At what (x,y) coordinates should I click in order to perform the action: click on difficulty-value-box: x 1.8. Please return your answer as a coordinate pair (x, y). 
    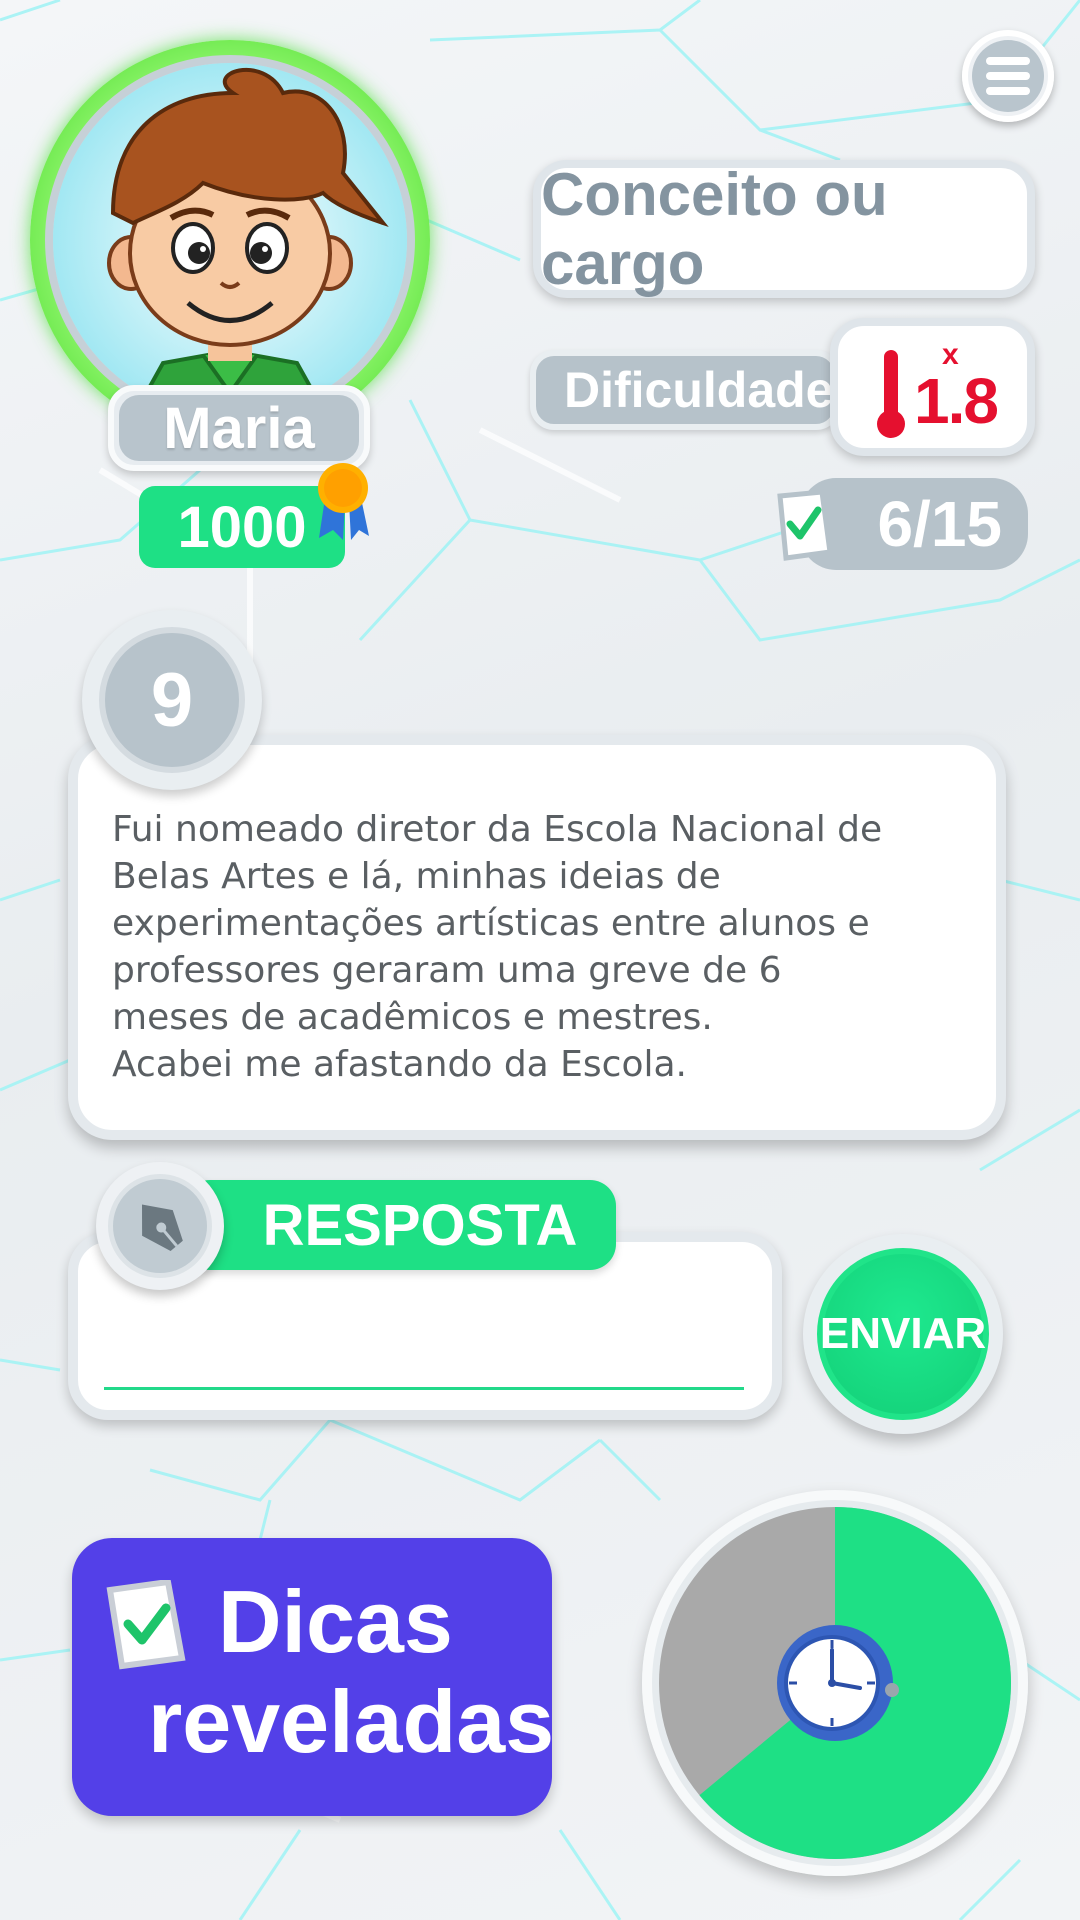
    Looking at the image, I should click on (932, 387).